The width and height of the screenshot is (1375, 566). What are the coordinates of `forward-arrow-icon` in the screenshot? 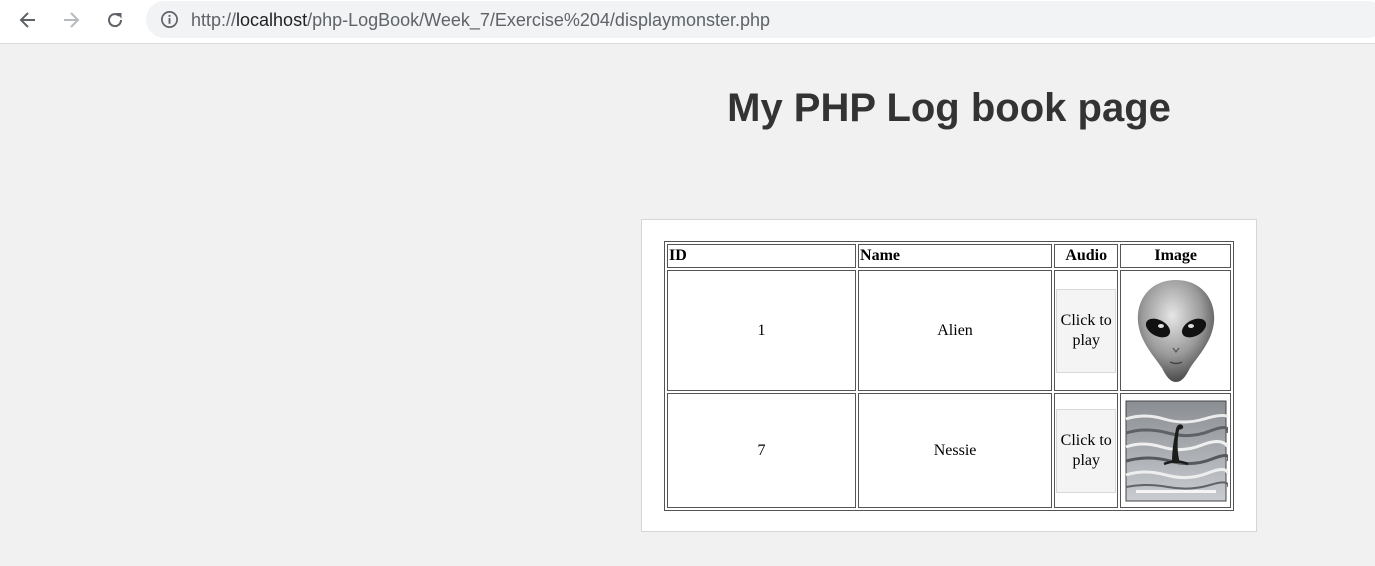 It's located at (72, 20).